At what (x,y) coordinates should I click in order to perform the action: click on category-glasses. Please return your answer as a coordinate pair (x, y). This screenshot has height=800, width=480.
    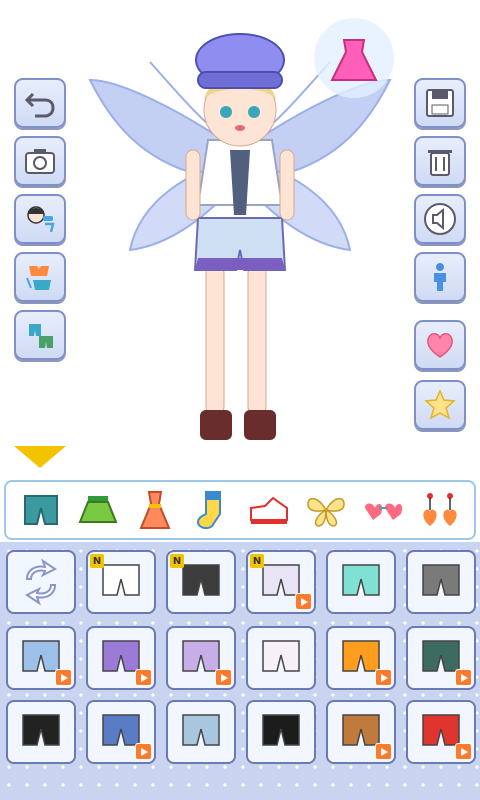
    Looking at the image, I should click on (383, 510).